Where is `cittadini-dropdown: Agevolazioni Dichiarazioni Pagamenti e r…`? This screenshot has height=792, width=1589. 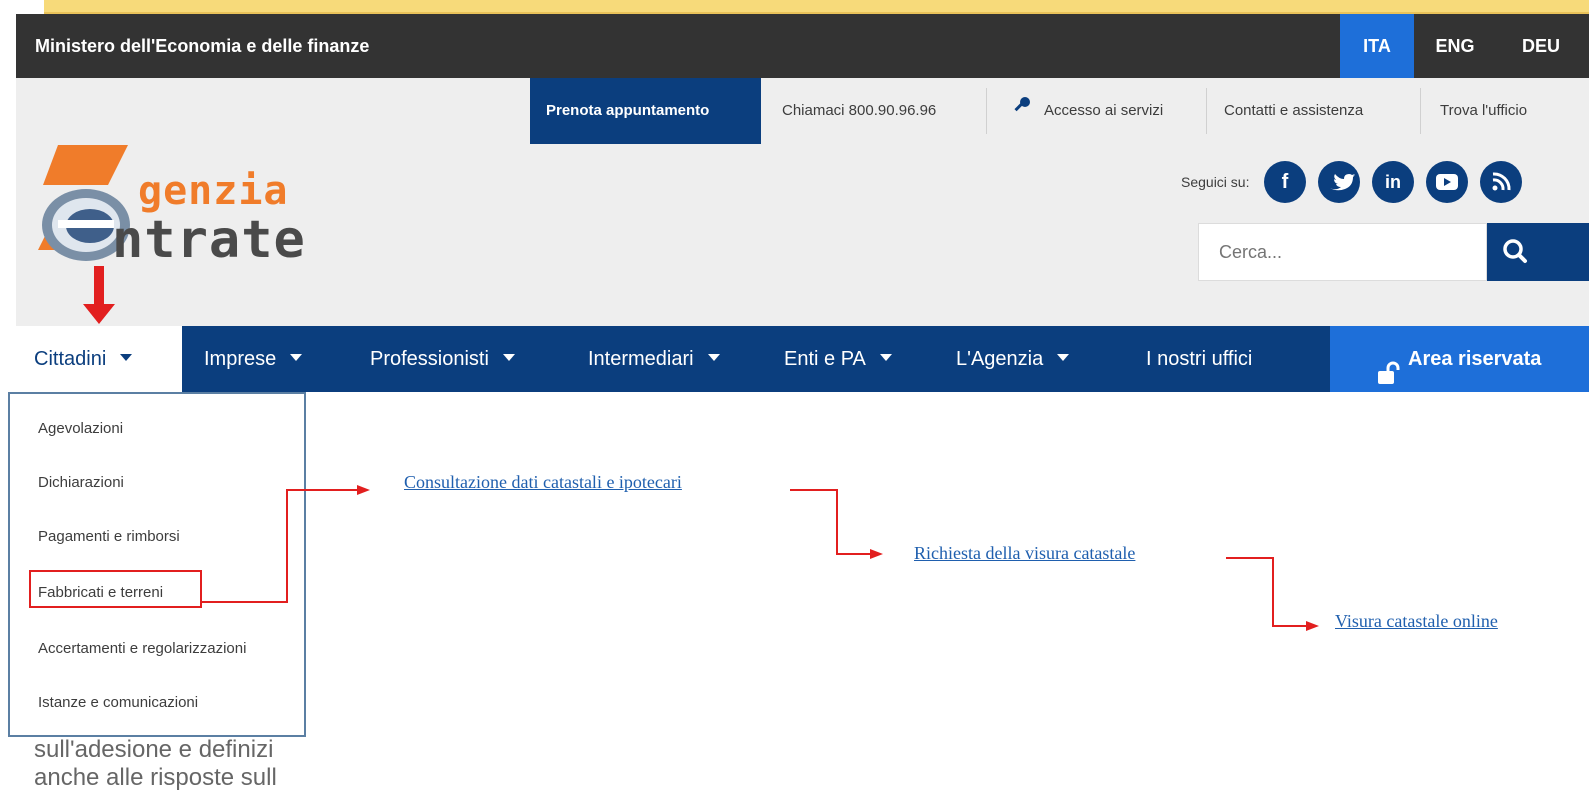
cittadini-dropdown: Agevolazioni Dichiarazioni Pagamenti e r… is located at coordinates (157, 564).